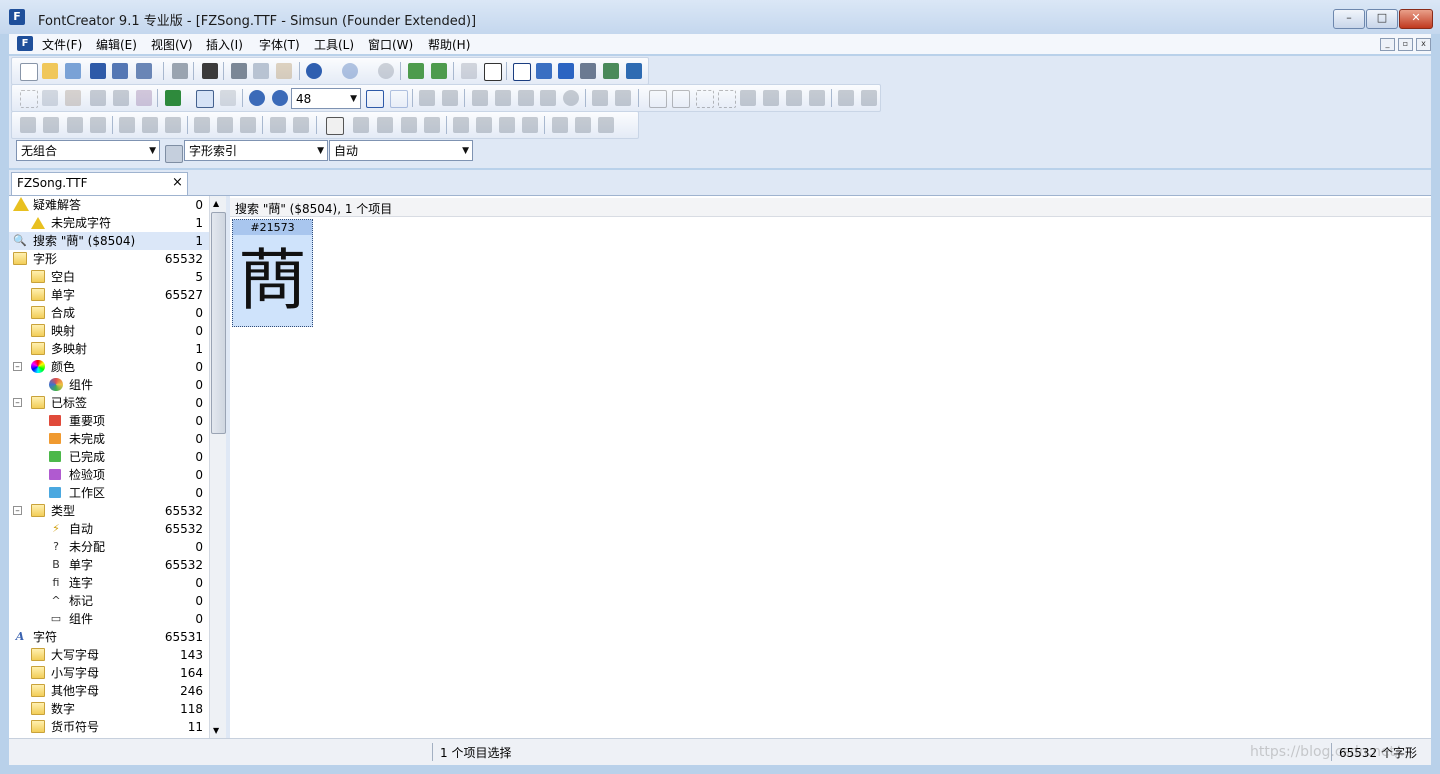  I want to click on new-file-icon, so click(29, 72).